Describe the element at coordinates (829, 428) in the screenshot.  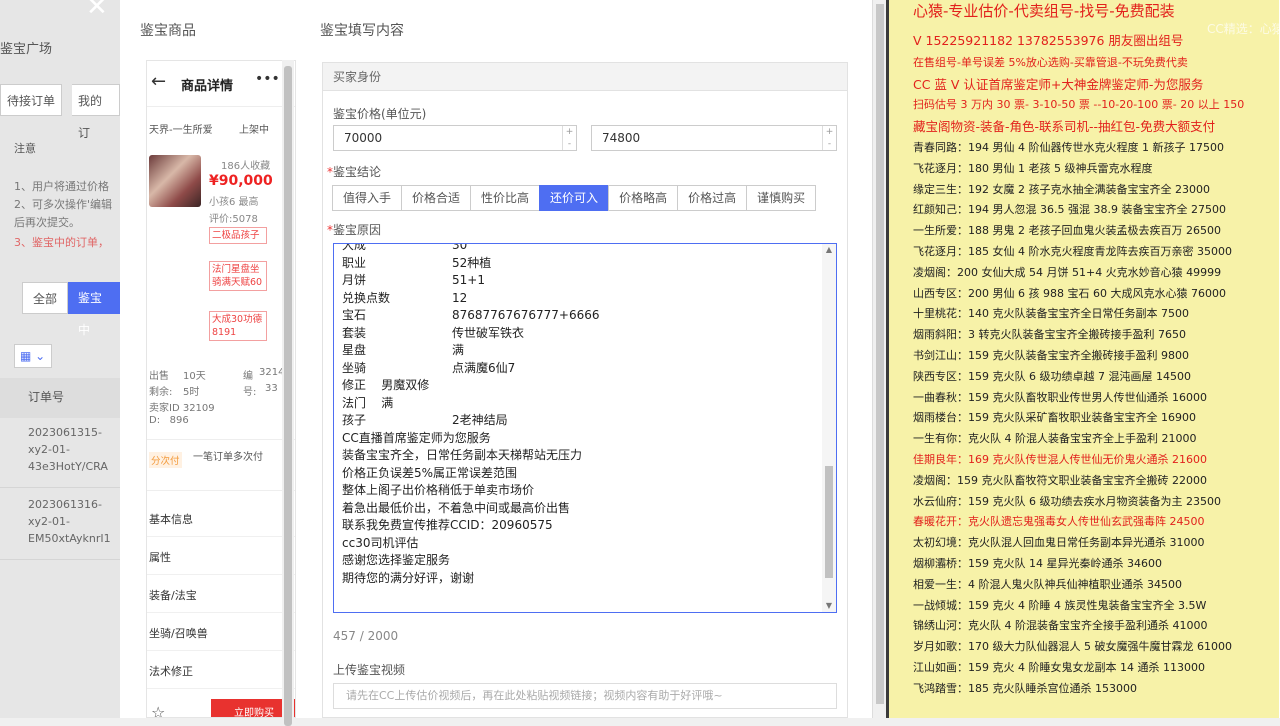
I see `textarea-scrollbar: ▲ ▼` at that location.